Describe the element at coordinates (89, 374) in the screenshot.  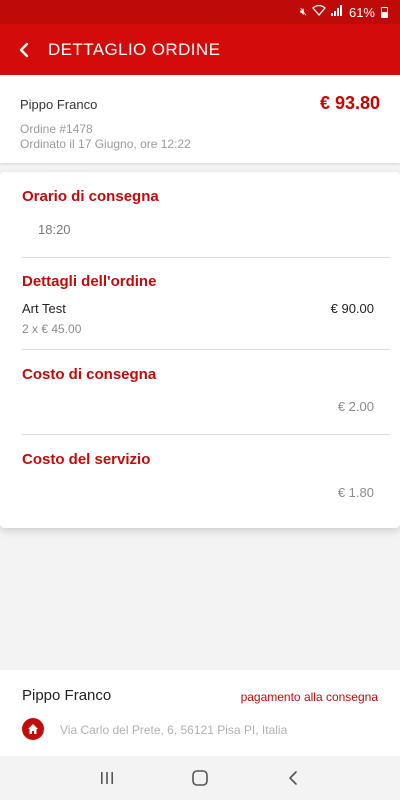
I see `delivery-cost-title: Costo di consegna` at that location.